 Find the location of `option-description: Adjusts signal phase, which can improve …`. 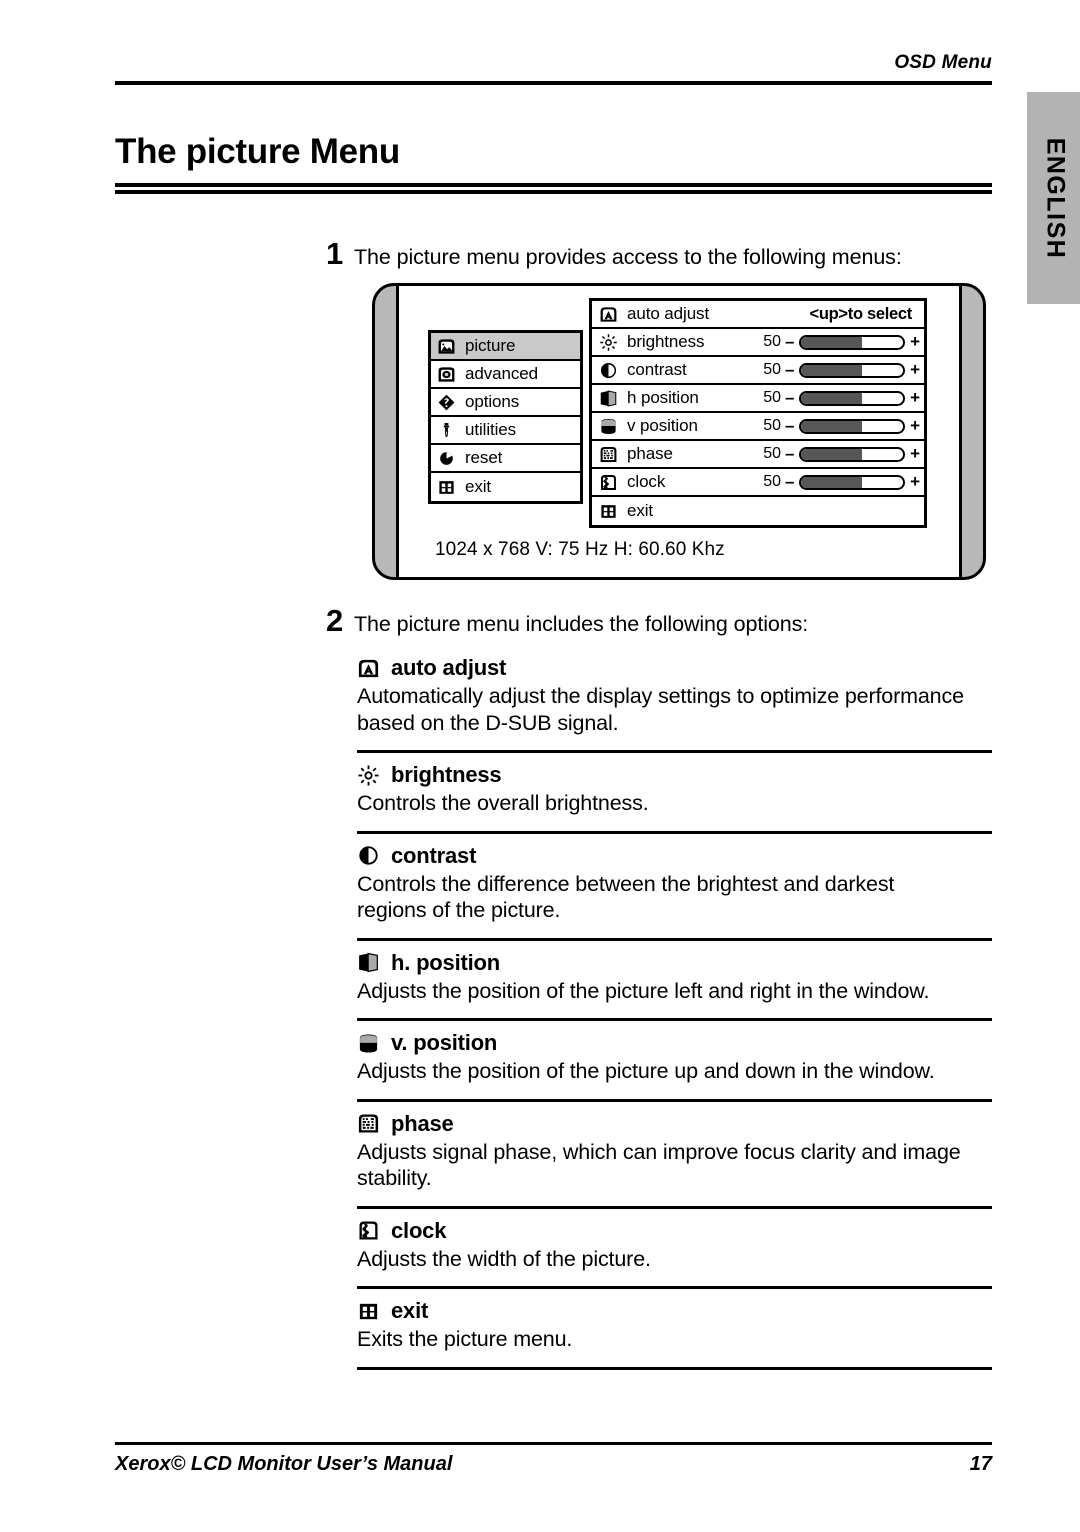

option-description: Adjusts signal phase, which can improve … is located at coordinates (659, 1165).